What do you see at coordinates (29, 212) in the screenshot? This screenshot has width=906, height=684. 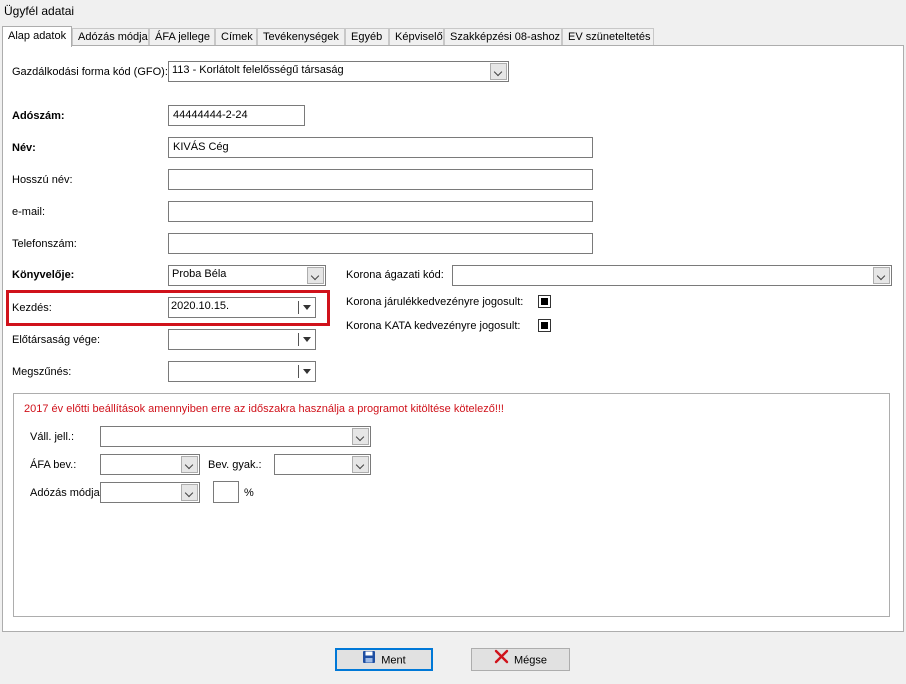 I see `email-label: e-mail:` at bounding box center [29, 212].